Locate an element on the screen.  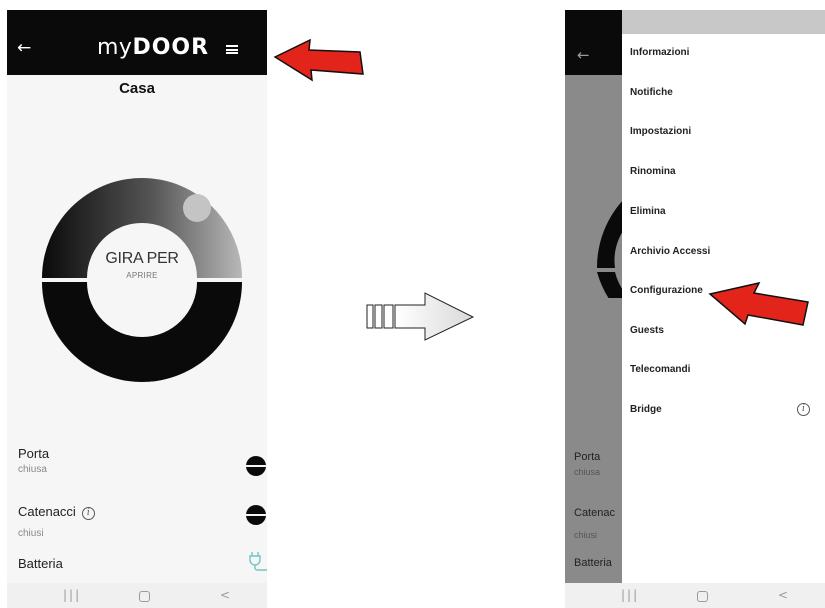
drawer-item-notifiche: Notifiche is located at coordinates (651, 92).